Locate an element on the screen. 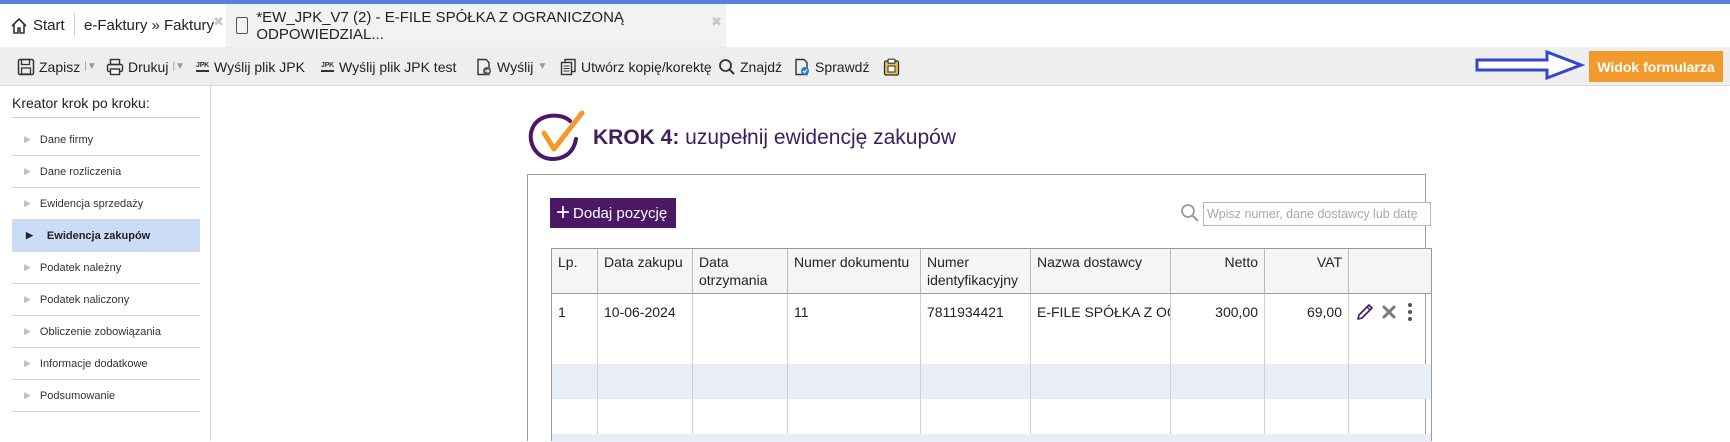  sidebar-item-dane-rozliczenia: ▶ Dane rozliczenia is located at coordinates (106, 172).